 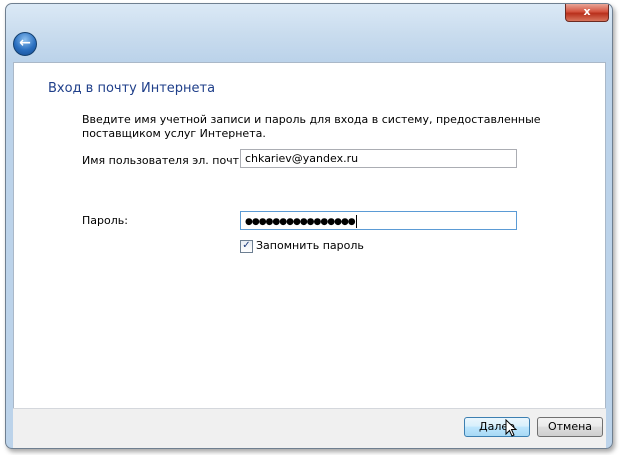 What do you see at coordinates (167, 160) in the screenshot?
I see `username-label: Имя пользователя эл. почты:` at bounding box center [167, 160].